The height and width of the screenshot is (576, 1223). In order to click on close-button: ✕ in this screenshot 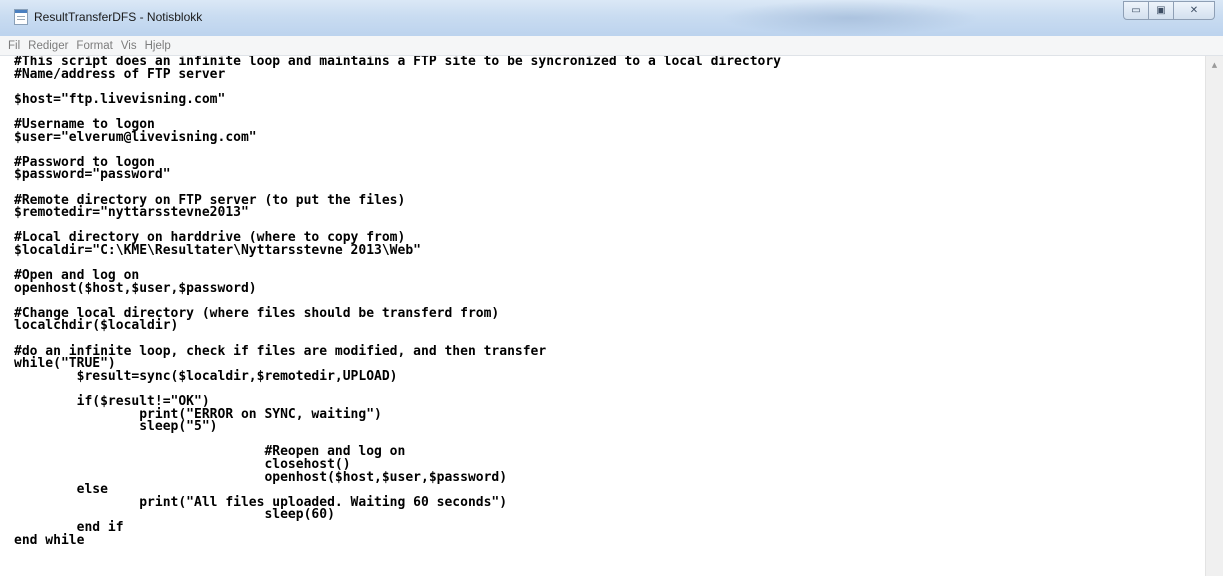, I will do `click(1194, 10)`.